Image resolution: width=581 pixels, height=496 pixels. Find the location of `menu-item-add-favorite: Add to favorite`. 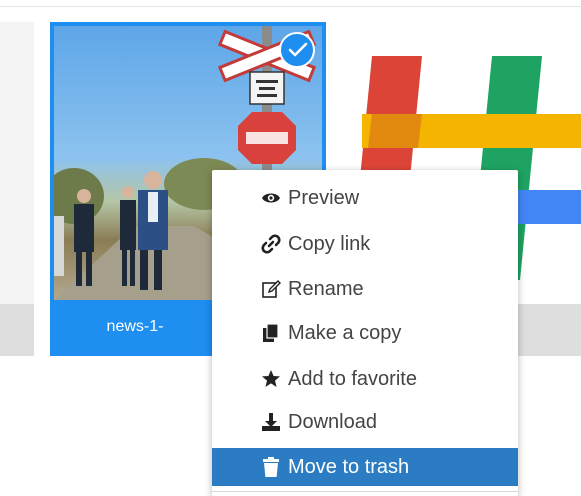

menu-item-add-favorite: Add to favorite is located at coordinates (365, 379).